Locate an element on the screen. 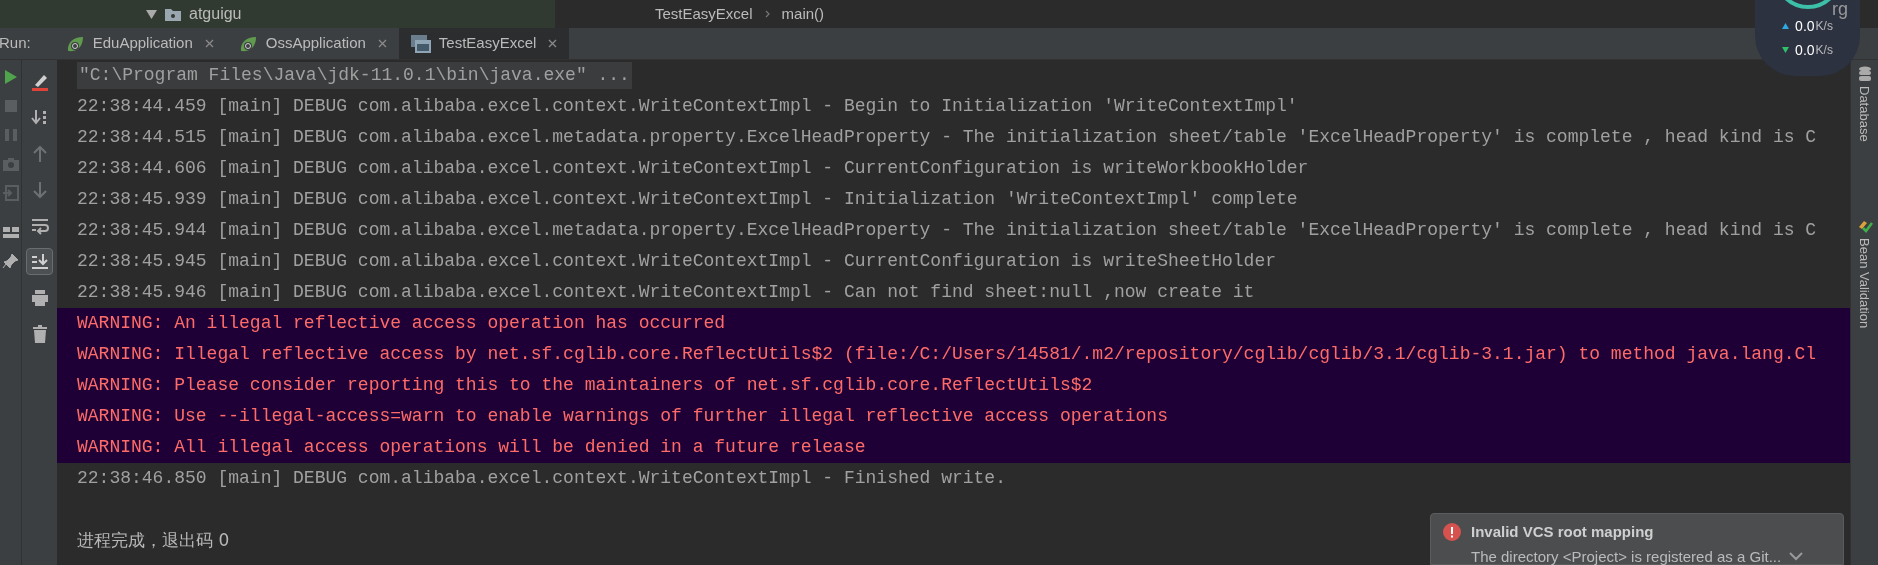  log-line: 22:38:44.606 [main] DEBUG com.alibaba.excel.context.WriteContextImpl - CurrentConfiguration is writeWorkbookHolder is located at coordinates (693, 168).